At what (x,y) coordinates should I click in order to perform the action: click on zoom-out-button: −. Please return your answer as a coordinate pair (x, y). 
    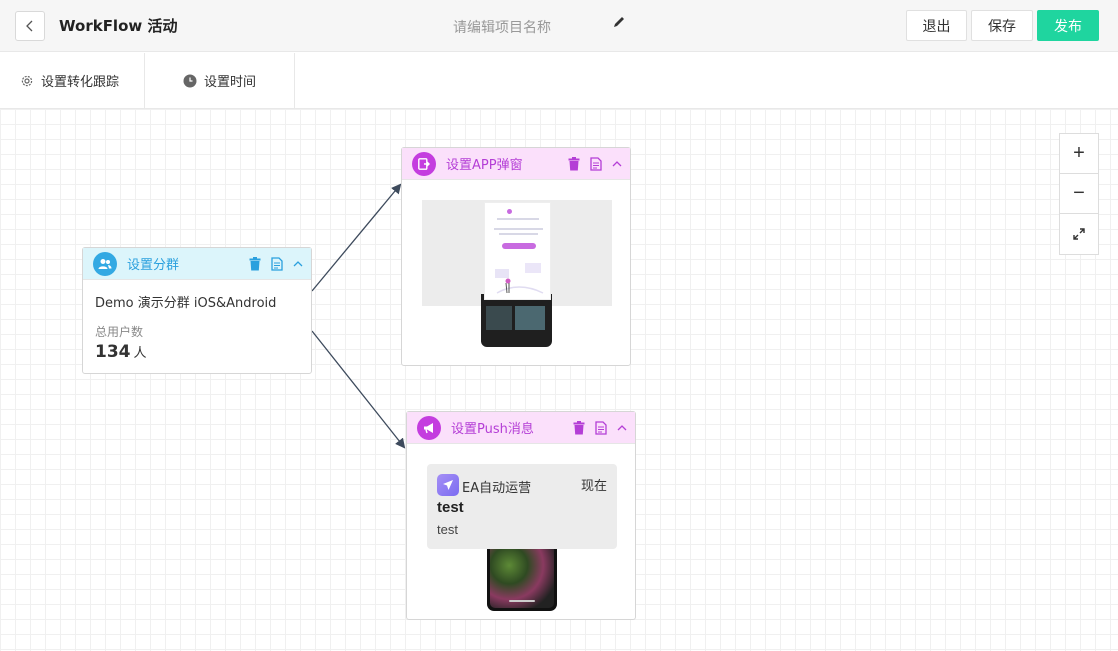
    Looking at the image, I should click on (1079, 194).